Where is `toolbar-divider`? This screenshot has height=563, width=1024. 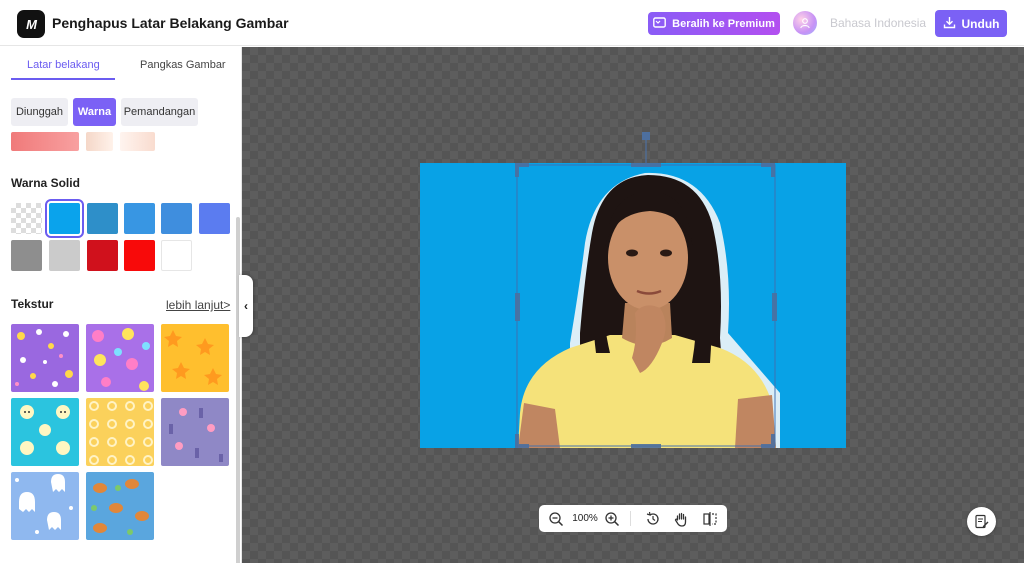 toolbar-divider is located at coordinates (630, 518).